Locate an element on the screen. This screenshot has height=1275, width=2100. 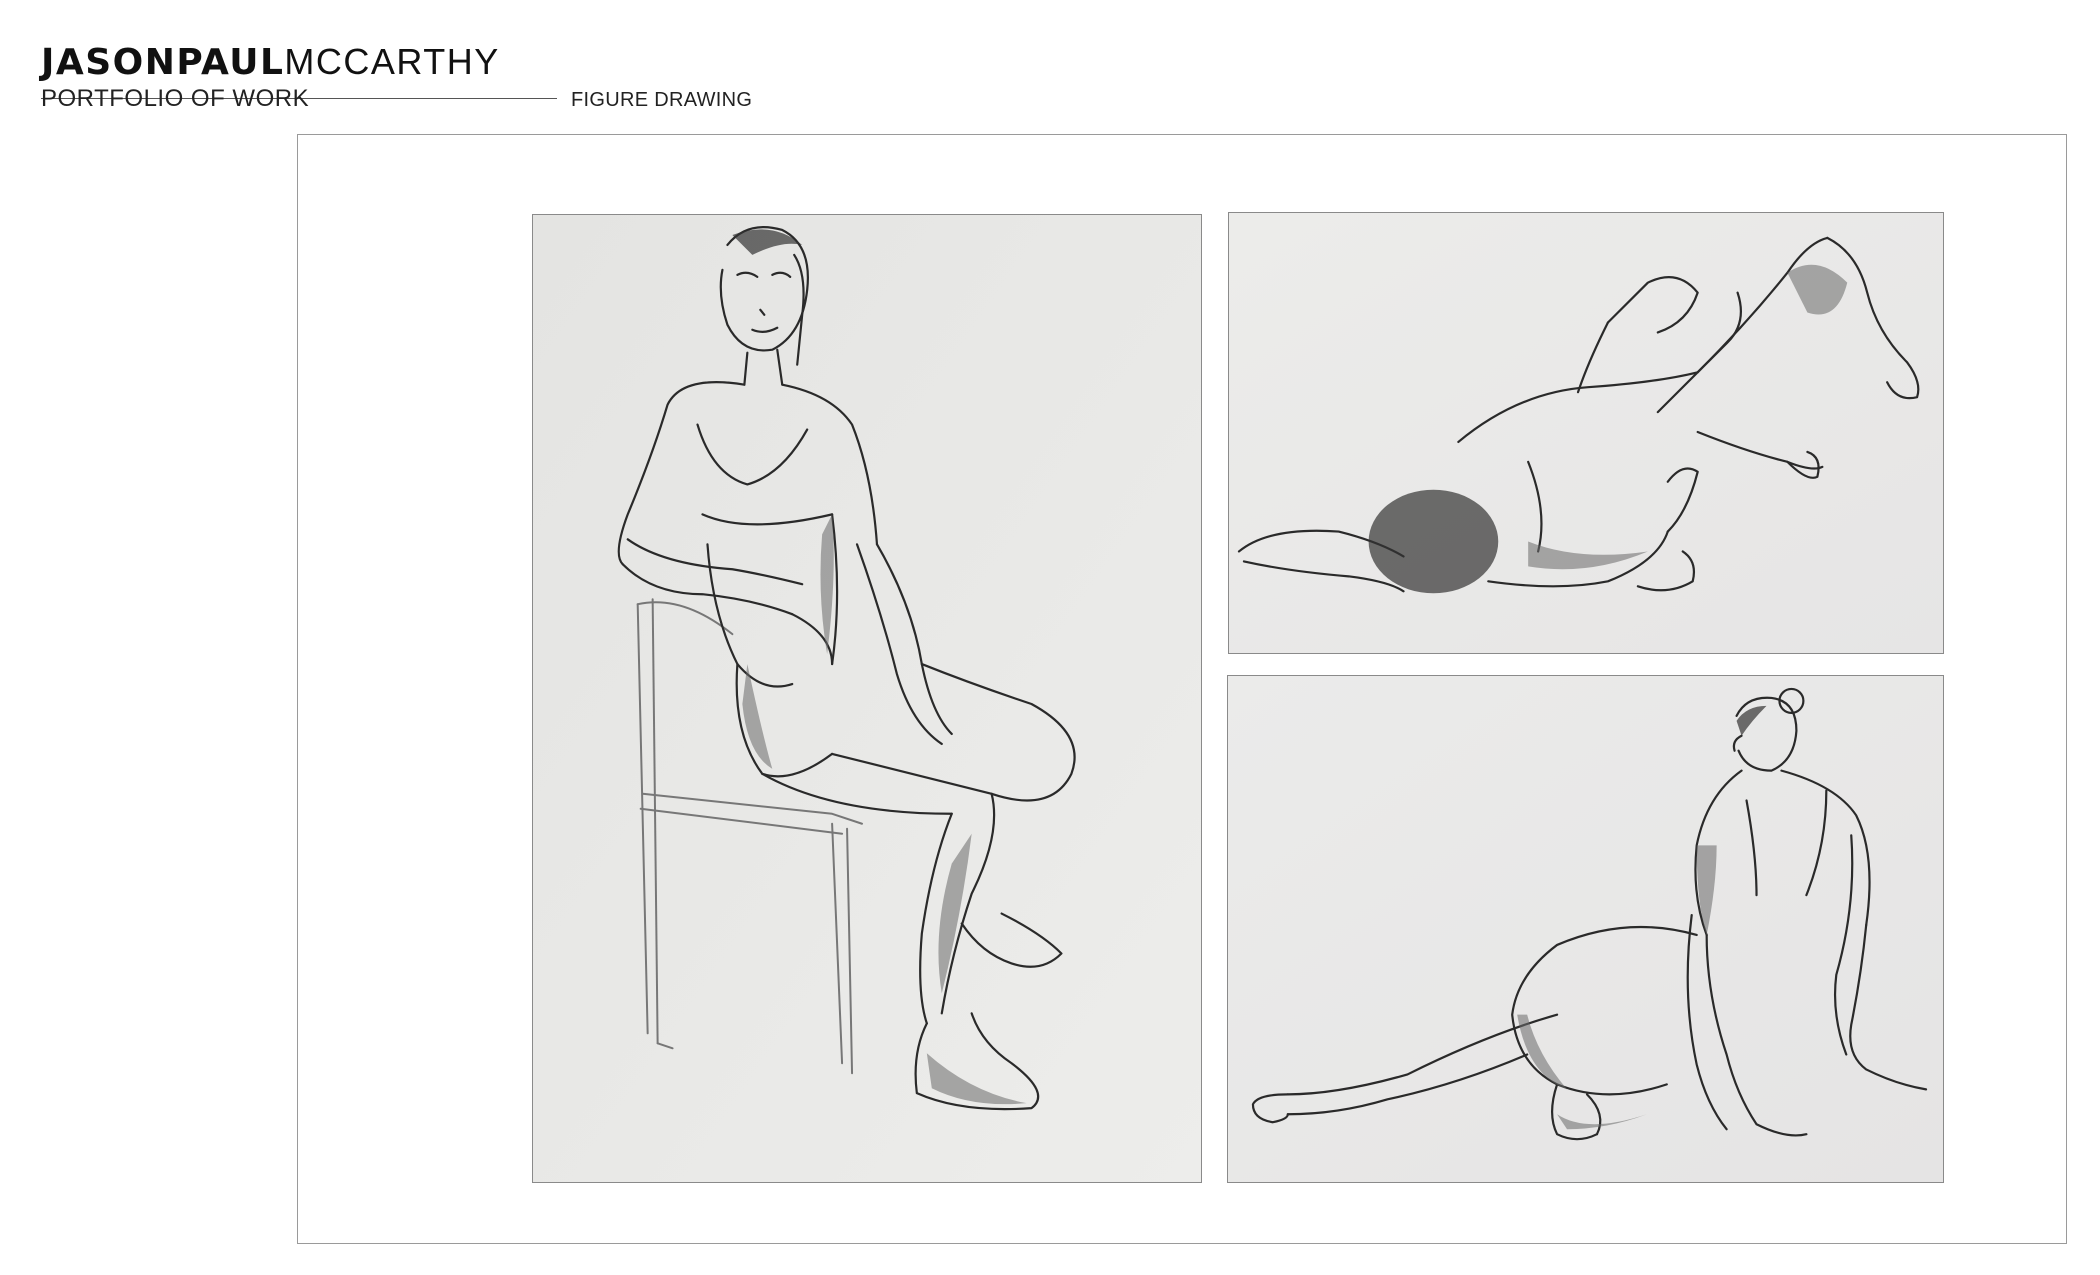
drawing-floor-seated-figure is located at coordinates (1585, 929).